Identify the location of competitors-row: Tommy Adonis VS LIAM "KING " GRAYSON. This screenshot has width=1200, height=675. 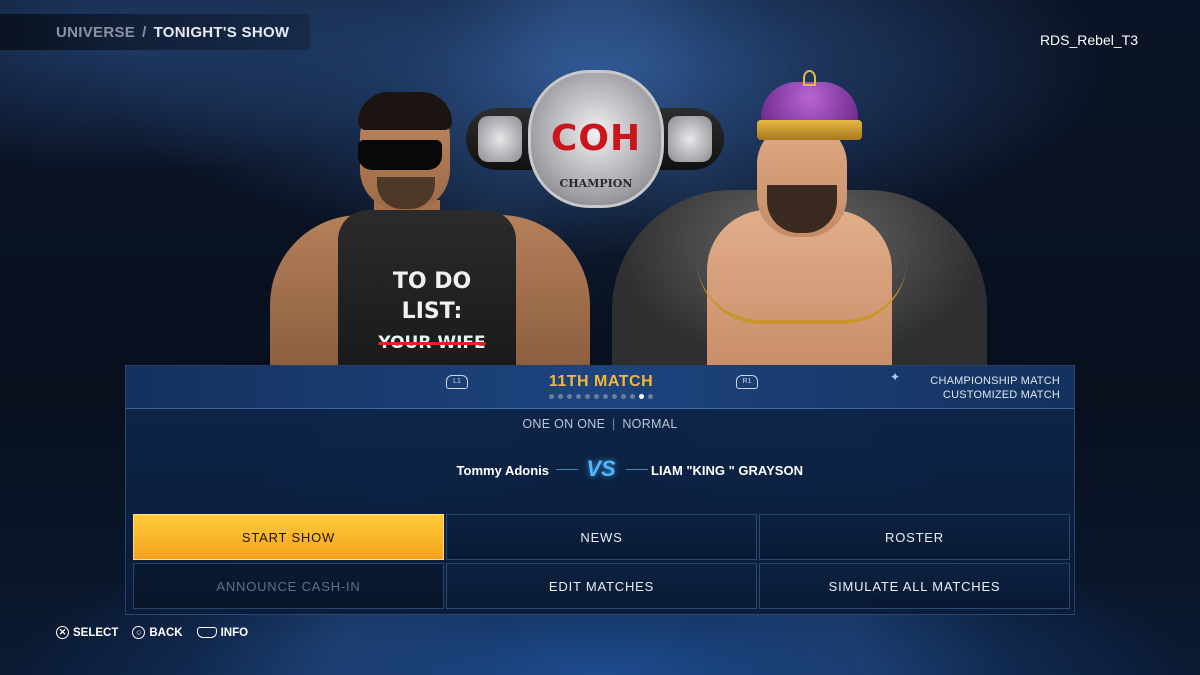
(600, 471).